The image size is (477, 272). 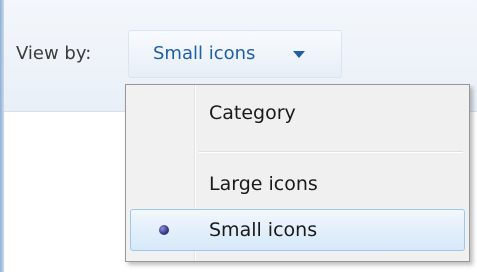 What do you see at coordinates (54, 53) in the screenshot?
I see `view-by-label: View by:` at bounding box center [54, 53].